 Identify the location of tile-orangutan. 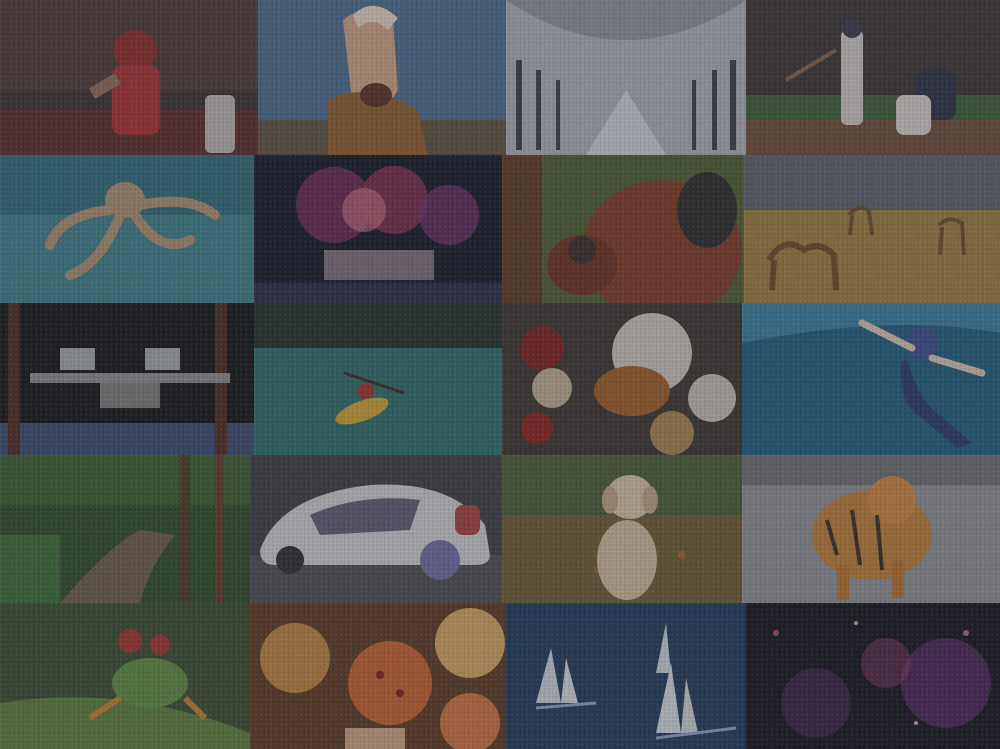
(623, 229).